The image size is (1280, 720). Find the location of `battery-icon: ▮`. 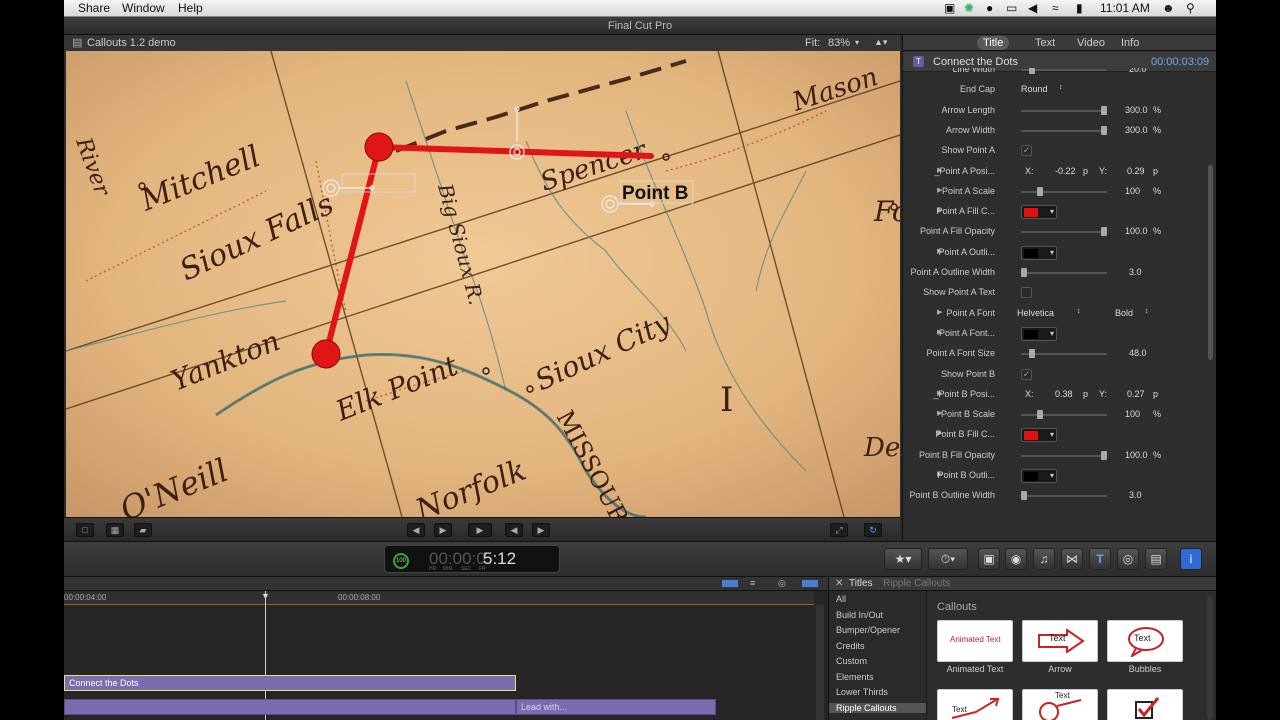

battery-icon: ▮ is located at coordinates (1079, 8).